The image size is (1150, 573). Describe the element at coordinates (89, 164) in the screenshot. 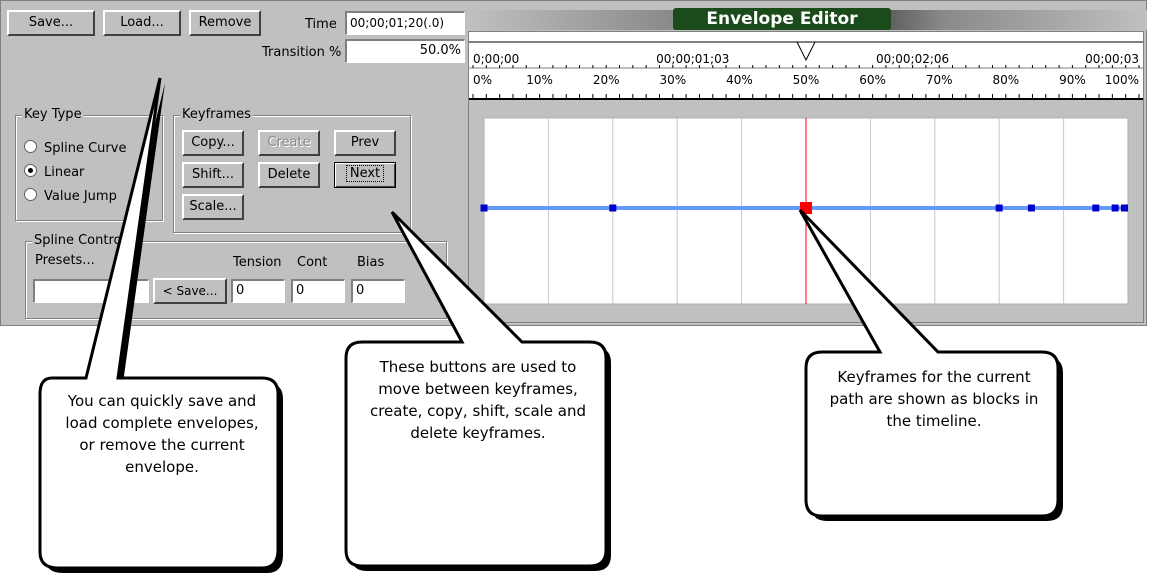

I see `key-type-group: Key Type Spline Curve Linear Value Jump` at that location.